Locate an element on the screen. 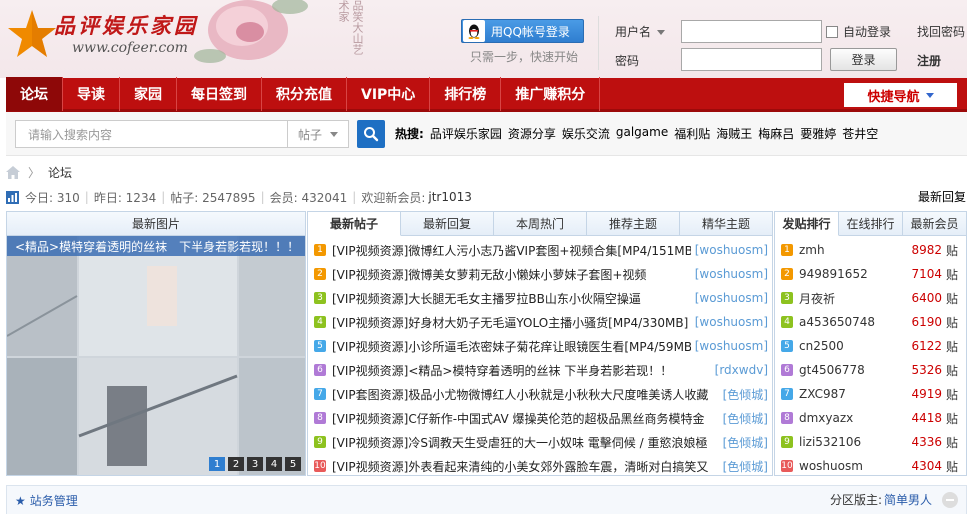 Image resolution: width=967 pixels, height=514 pixels. rank-user-link: a453650748 is located at coordinates (855, 322).